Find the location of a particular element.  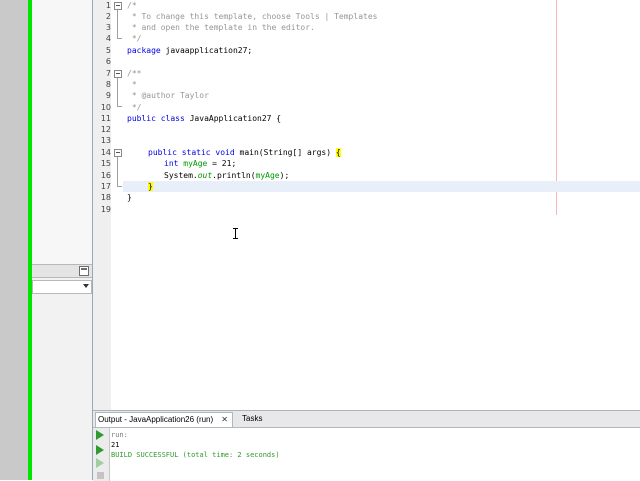

line-number: 12 is located at coordinates (105, 129).